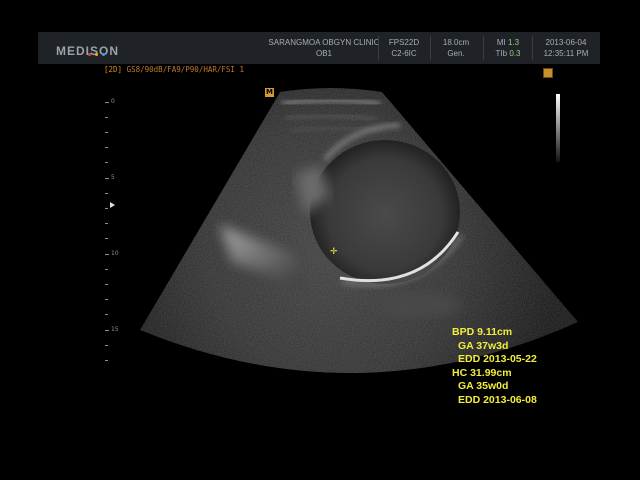 The width and height of the screenshot is (640, 480). I want to click on hc-label: HC, so click(460, 372).